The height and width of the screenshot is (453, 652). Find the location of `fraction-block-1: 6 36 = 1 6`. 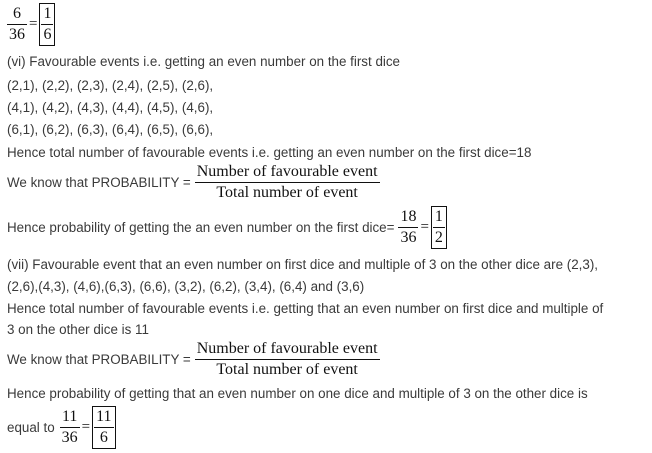

fraction-block-1: 6 36 = 1 6 is located at coordinates (31, 24).